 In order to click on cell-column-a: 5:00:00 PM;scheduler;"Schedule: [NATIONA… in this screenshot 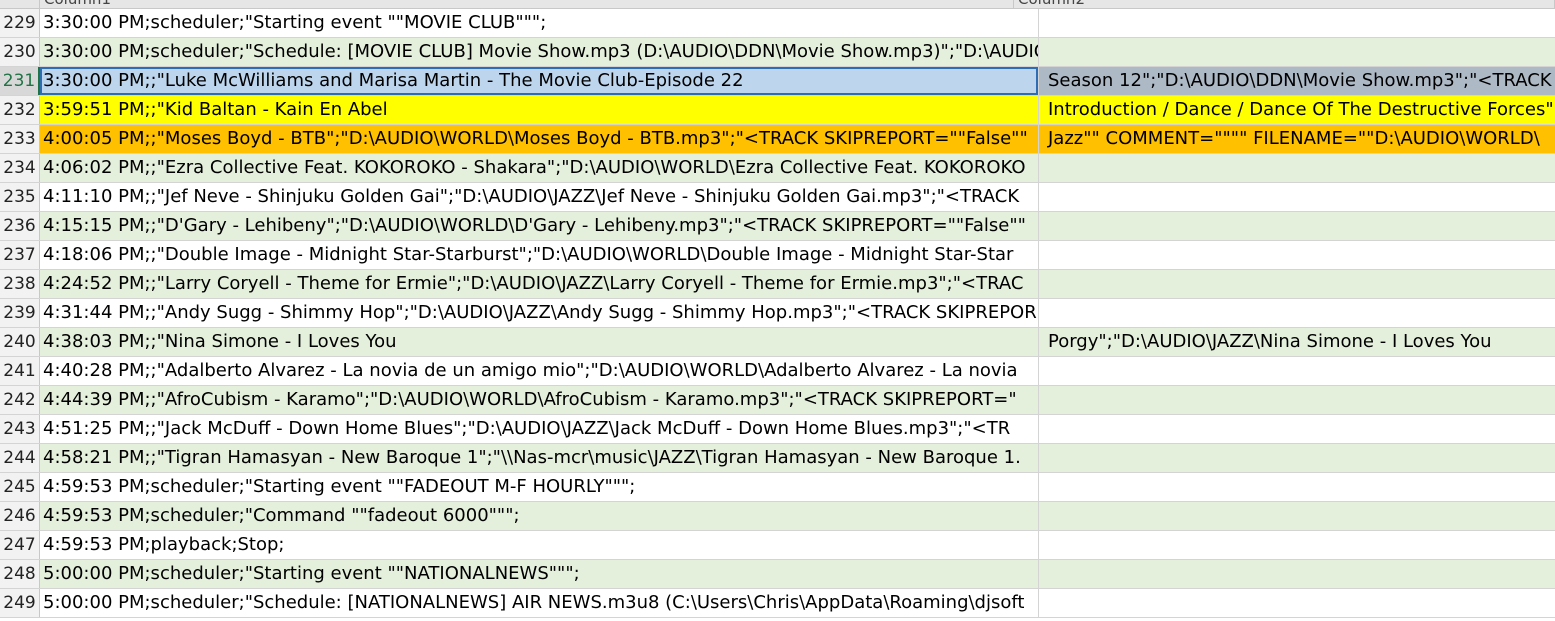, I will do `click(539, 603)`.